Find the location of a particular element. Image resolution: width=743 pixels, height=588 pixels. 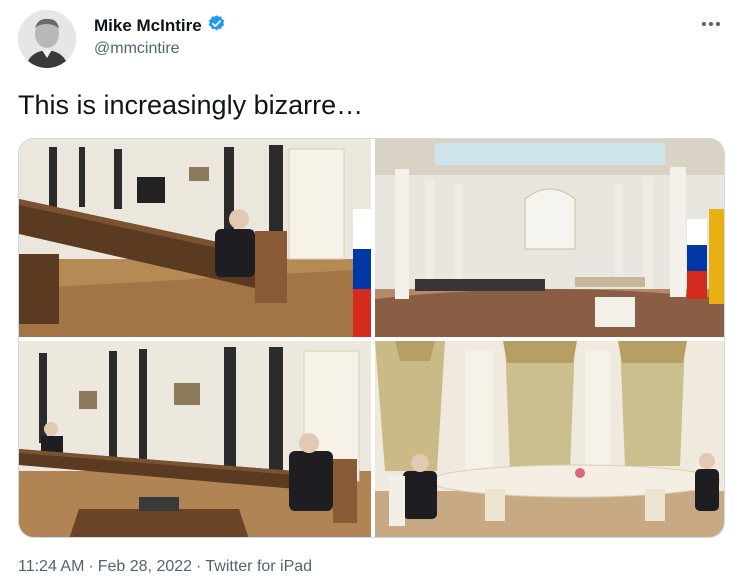

verified-badge-icon is located at coordinates (216, 26).